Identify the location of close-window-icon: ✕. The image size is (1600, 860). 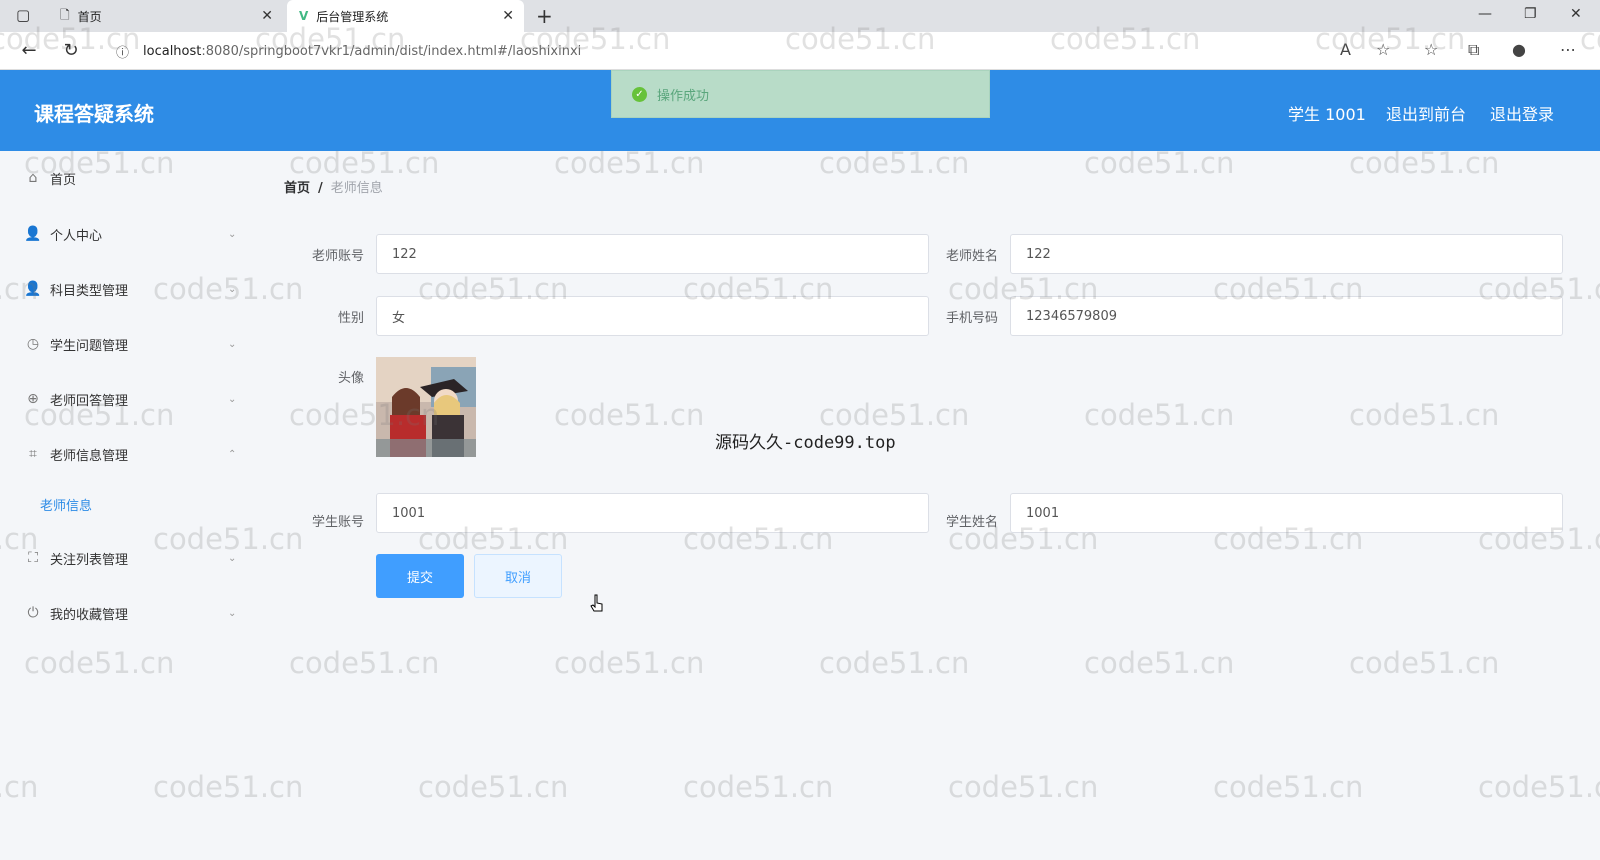
(1576, 14).